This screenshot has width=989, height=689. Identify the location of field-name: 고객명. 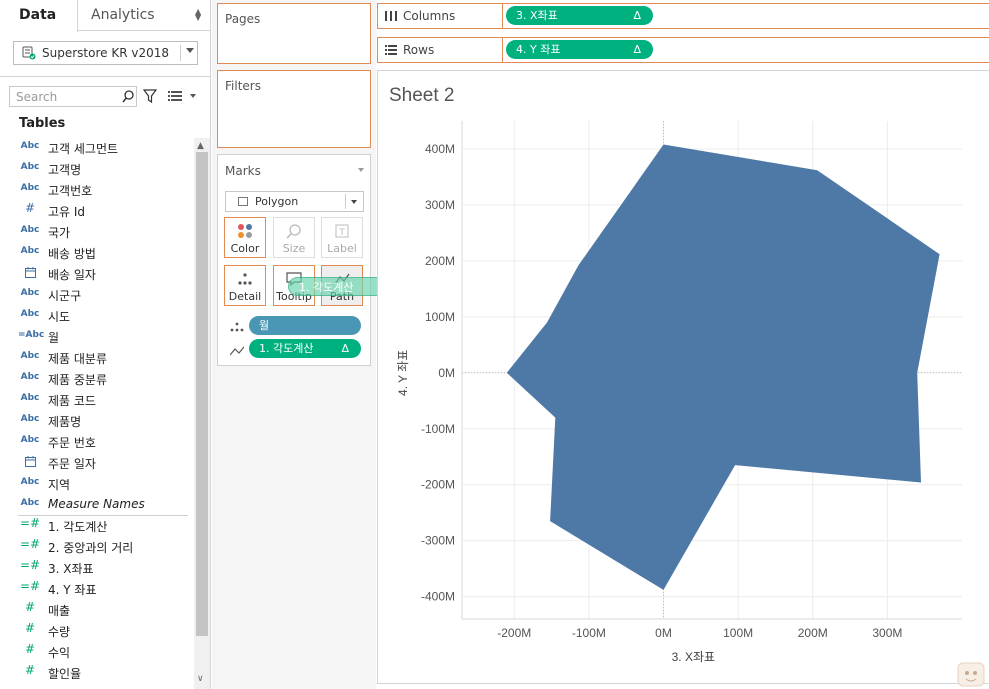
(65, 170).